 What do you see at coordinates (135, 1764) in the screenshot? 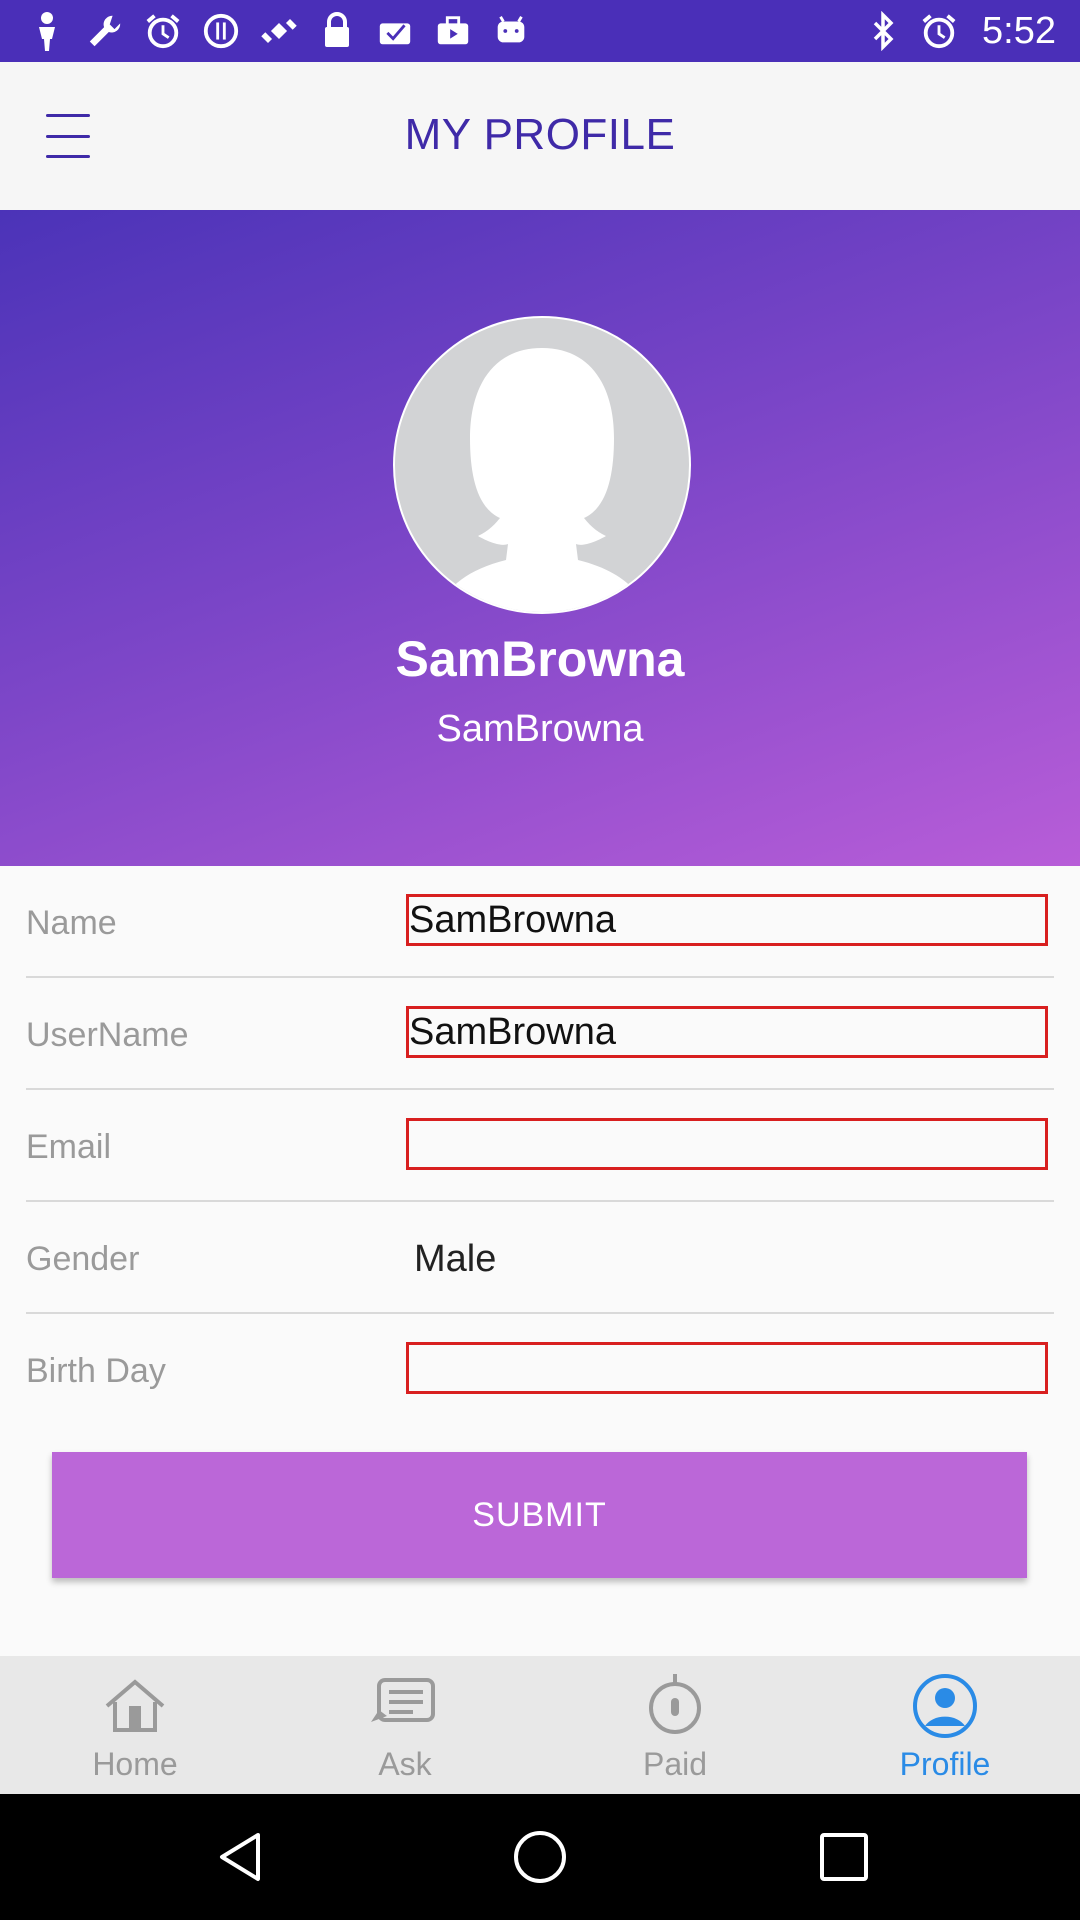
I see `nav-label: Home` at bounding box center [135, 1764].